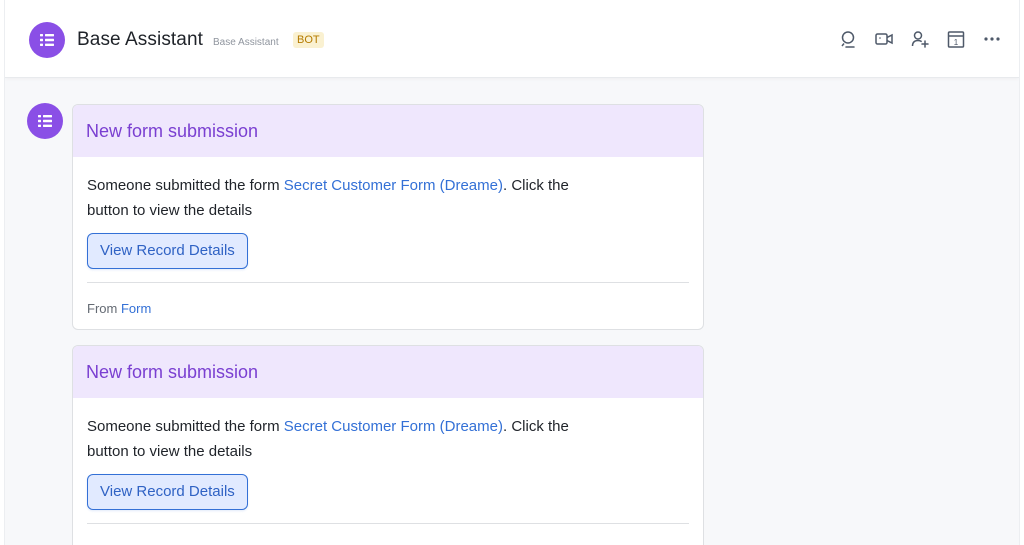  What do you see at coordinates (104, 308) in the screenshot?
I see `footer-prefix: From` at bounding box center [104, 308].